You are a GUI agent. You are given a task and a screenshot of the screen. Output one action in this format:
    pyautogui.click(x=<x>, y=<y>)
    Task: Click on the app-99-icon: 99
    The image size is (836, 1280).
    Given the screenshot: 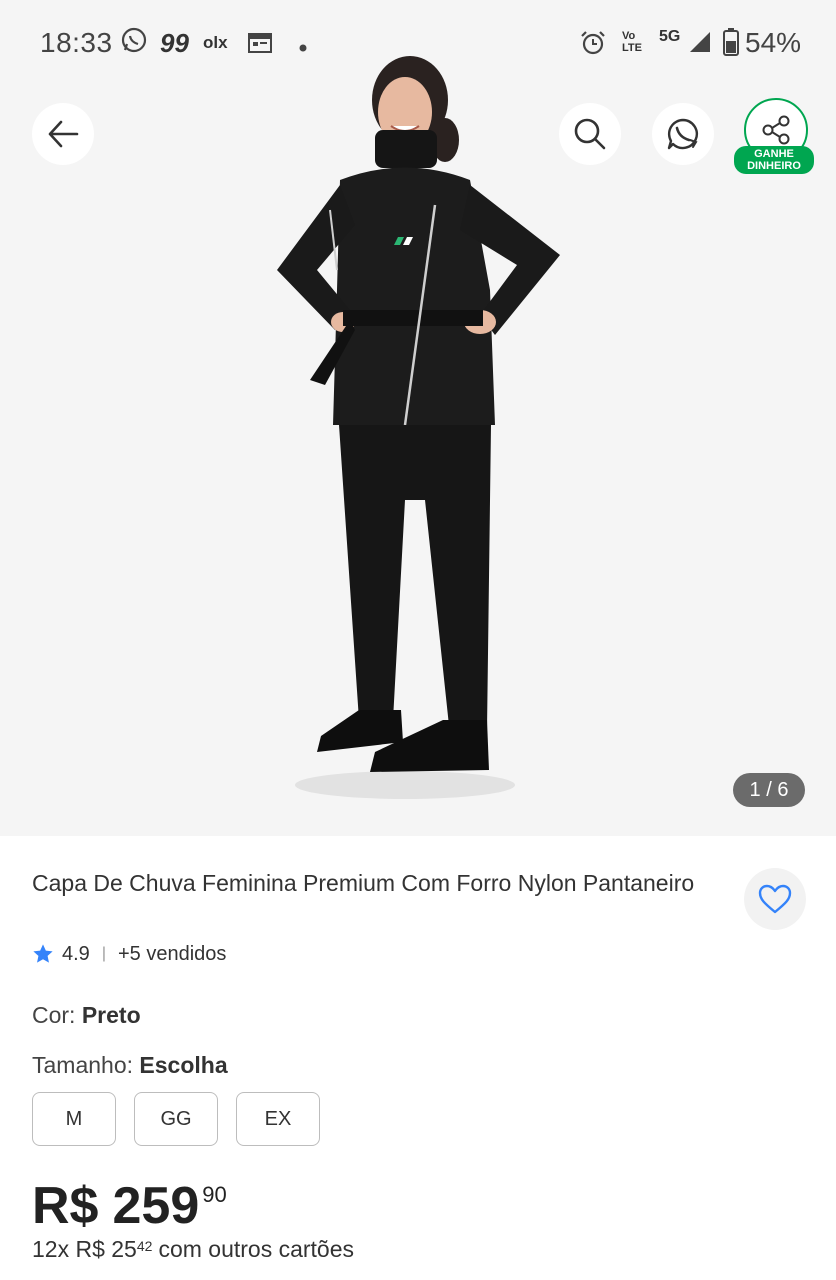 What is the action you would take?
    pyautogui.click(x=174, y=43)
    